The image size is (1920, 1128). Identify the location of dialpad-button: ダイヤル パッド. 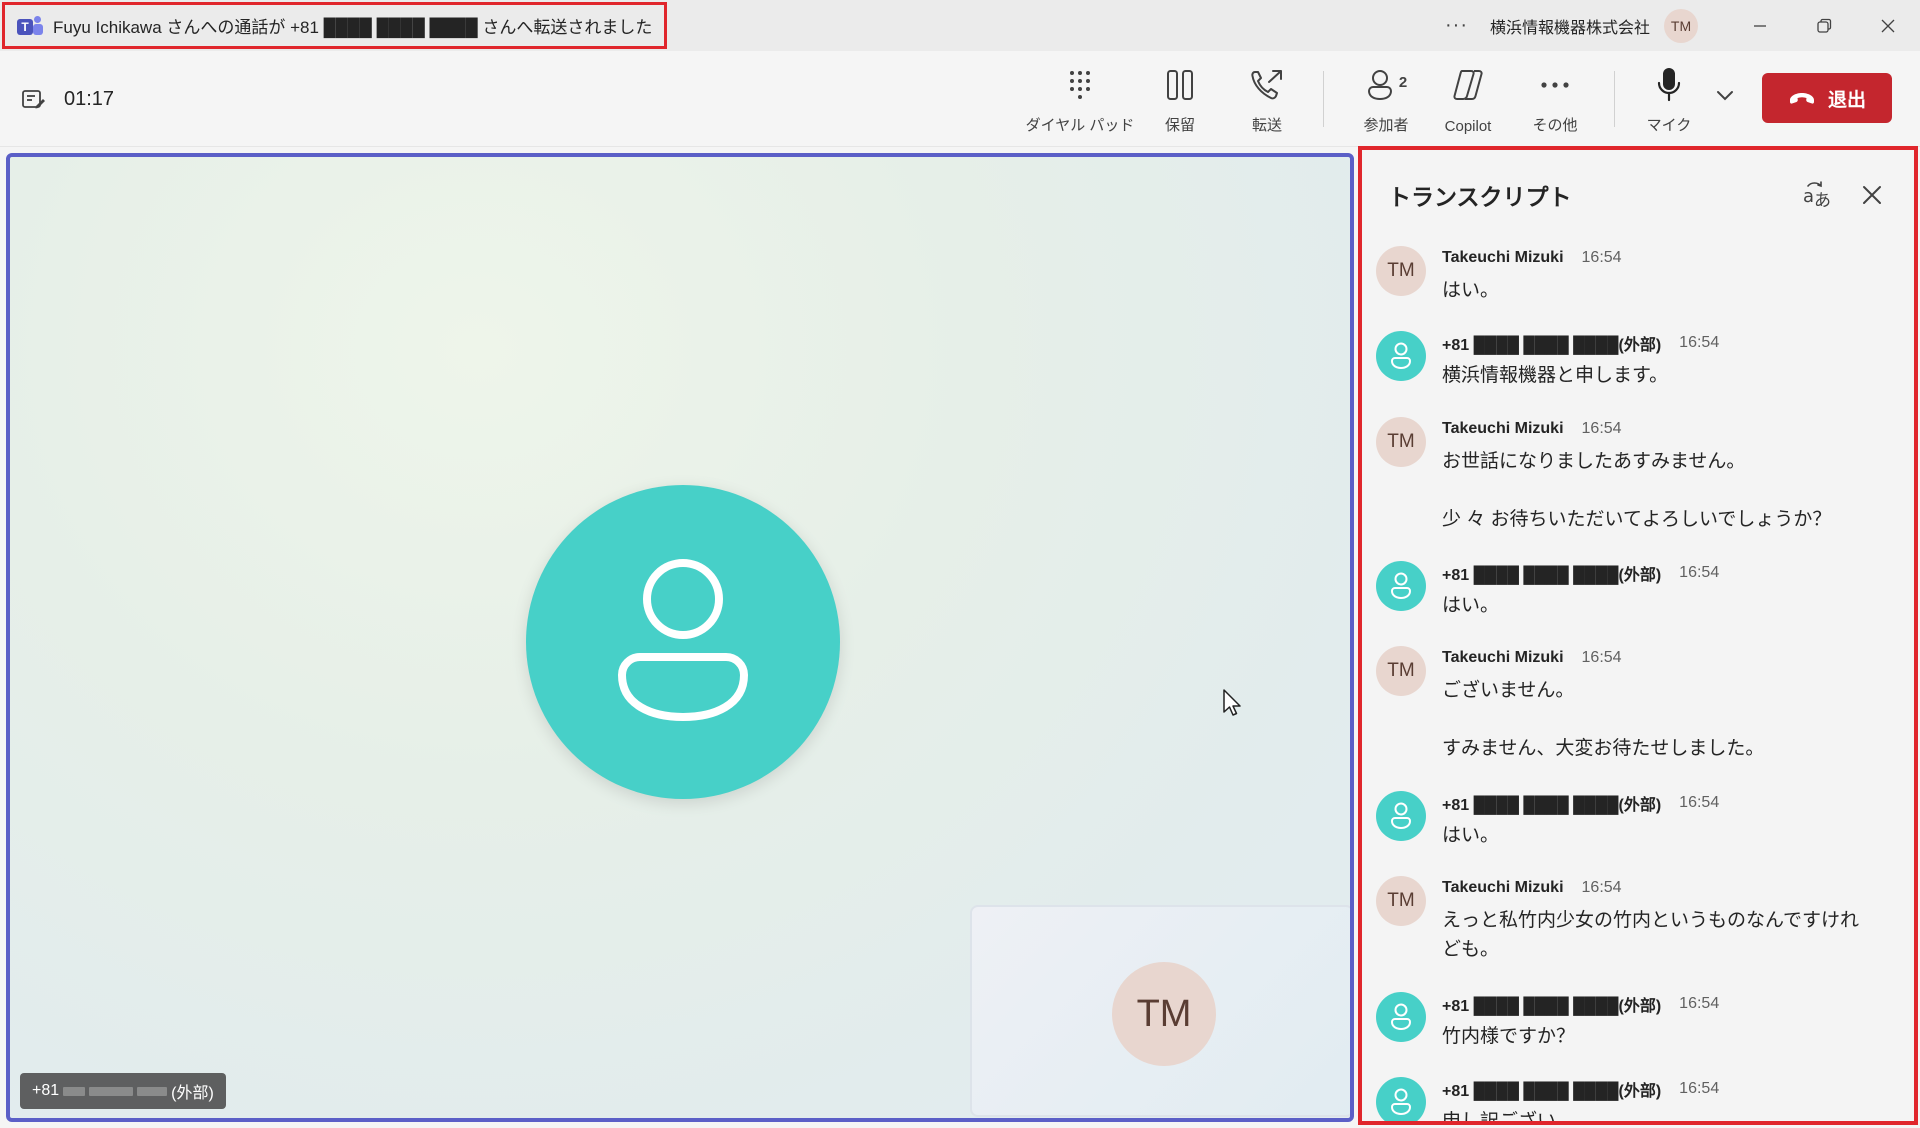
(1080, 100).